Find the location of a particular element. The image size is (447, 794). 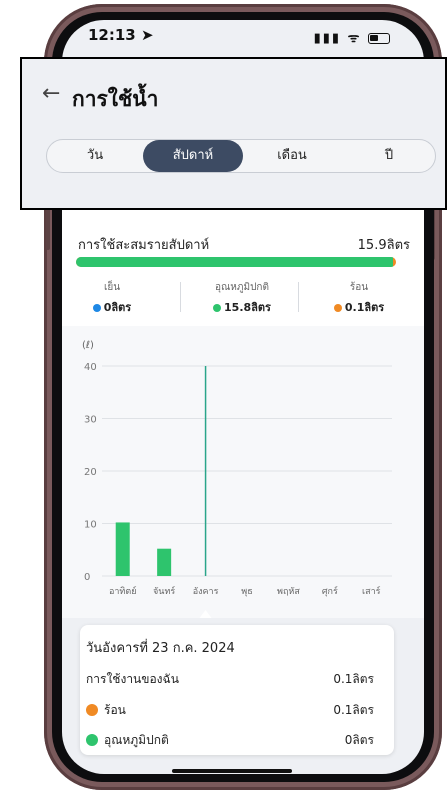

page-title: การใช้น้ำ is located at coordinates (115, 99).